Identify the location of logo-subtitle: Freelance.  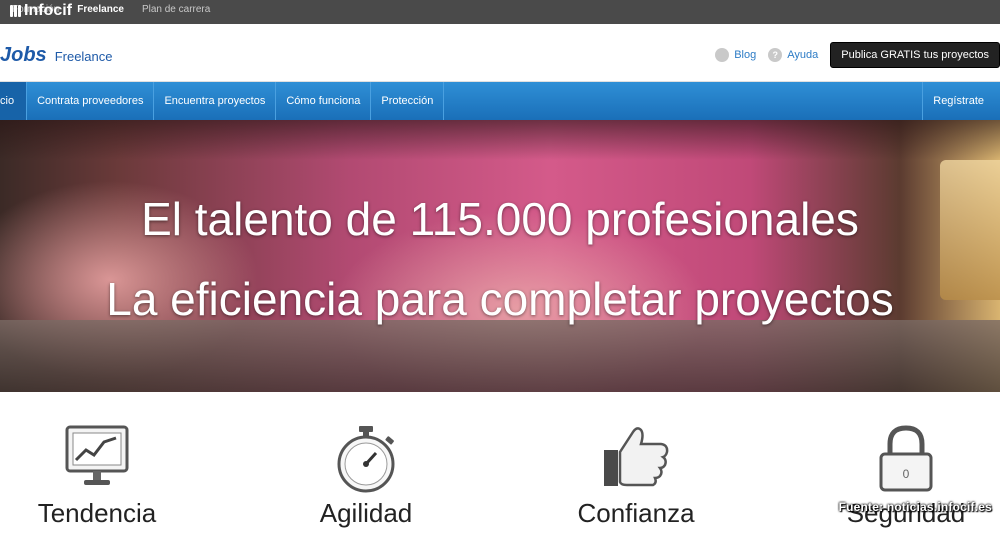
(83, 56).